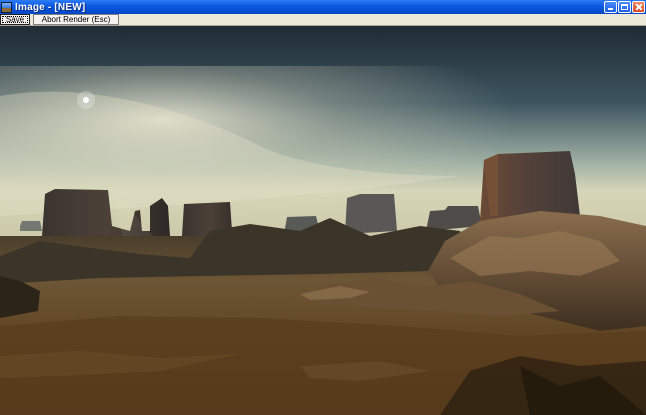 This screenshot has height=415, width=646. Describe the element at coordinates (610, 7) in the screenshot. I see `minimize-icon` at that location.